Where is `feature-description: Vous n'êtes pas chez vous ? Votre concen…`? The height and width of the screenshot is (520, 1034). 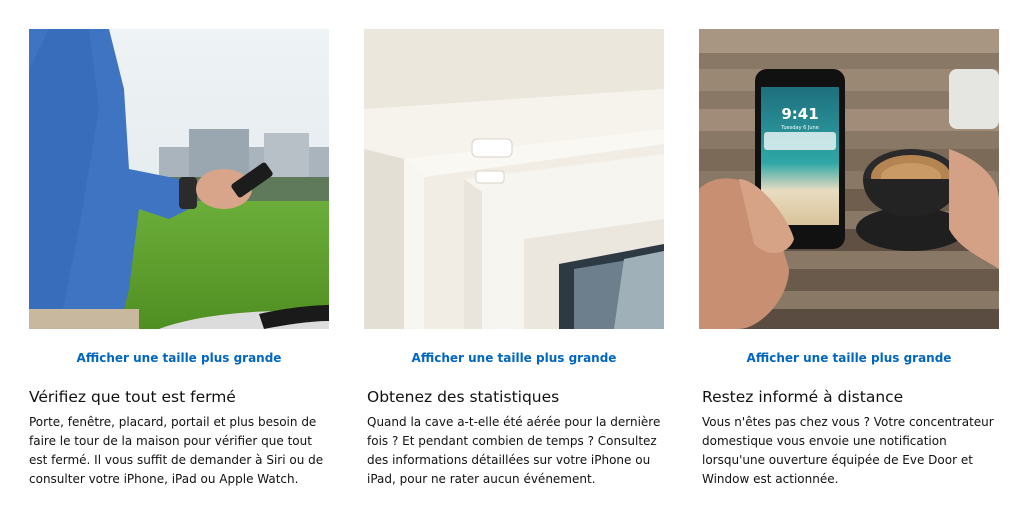 feature-description: Vous n'êtes pas chez vous ? Votre concen… is located at coordinates (848, 450).